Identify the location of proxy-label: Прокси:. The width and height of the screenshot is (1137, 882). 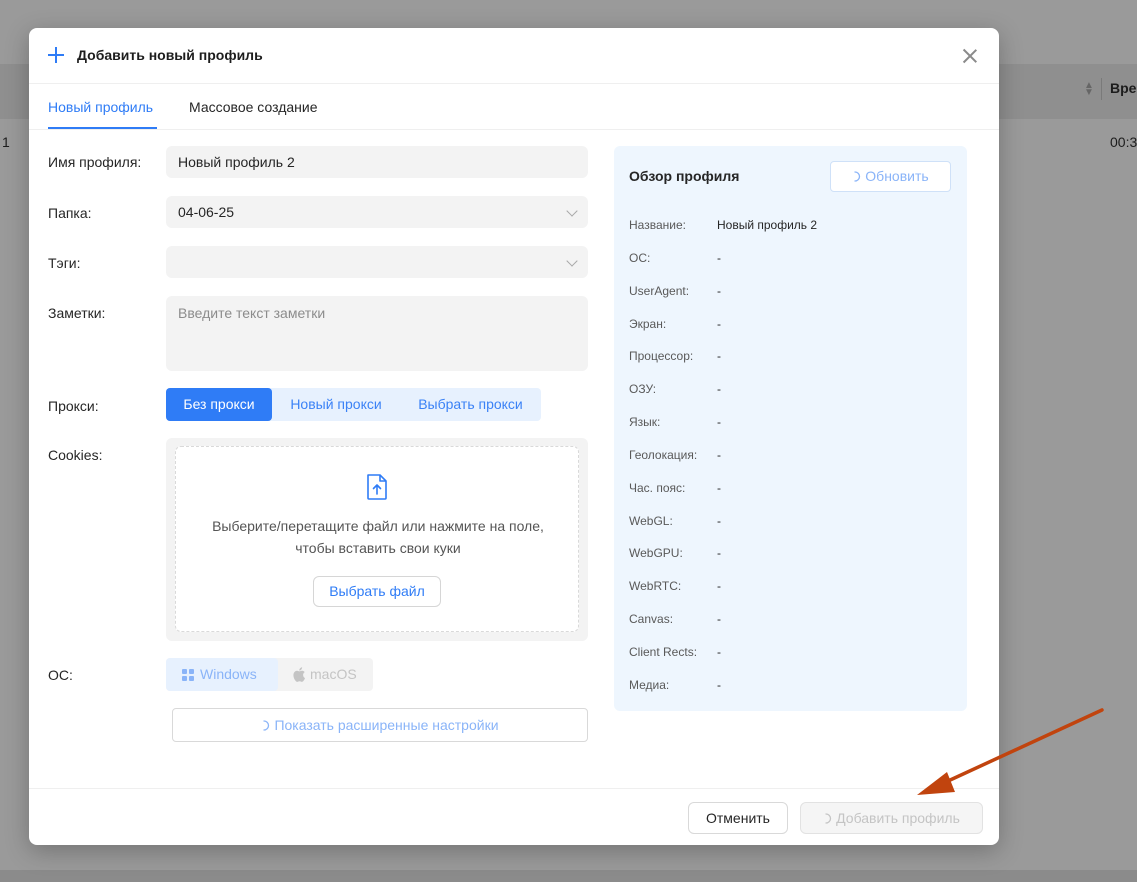
(73, 406).